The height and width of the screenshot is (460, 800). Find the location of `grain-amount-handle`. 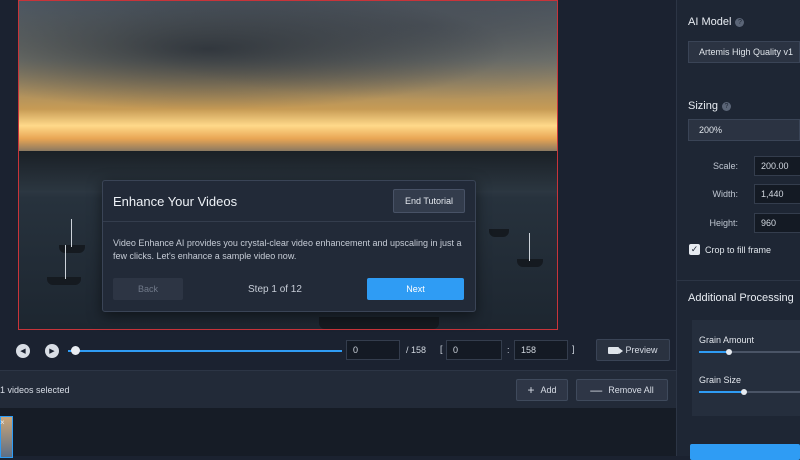

grain-amount-handle is located at coordinates (729, 352).